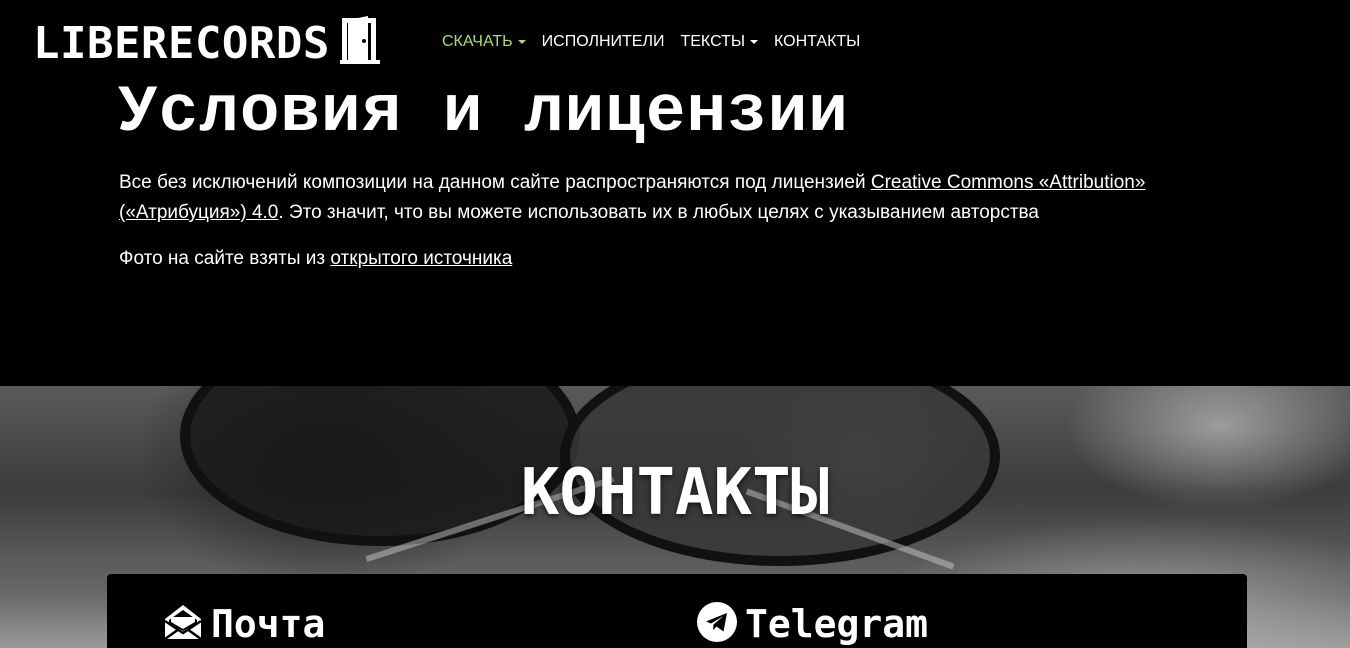 The image size is (1350, 648). Describe the element at coordinates (837, 624) in the screenshot. I see `contact-telegram-label: Telegram` at that location.